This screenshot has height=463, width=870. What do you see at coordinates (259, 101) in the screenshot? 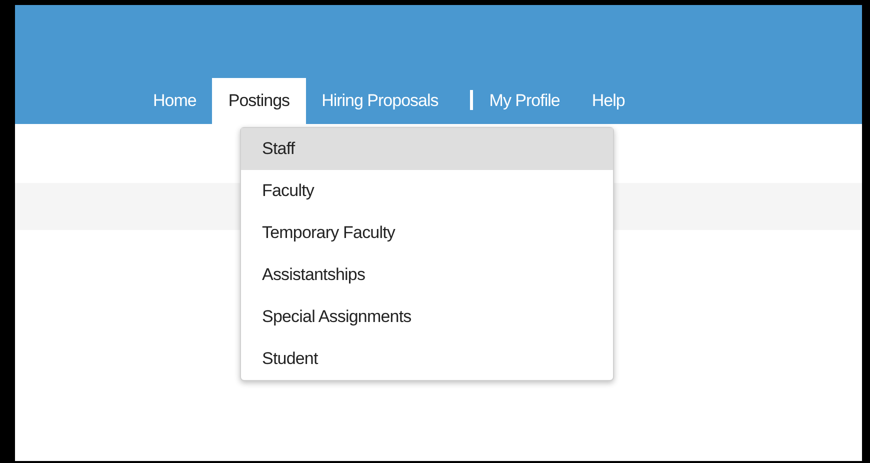
I see `nav-tab: Postings` at bounding box center [259, 101].